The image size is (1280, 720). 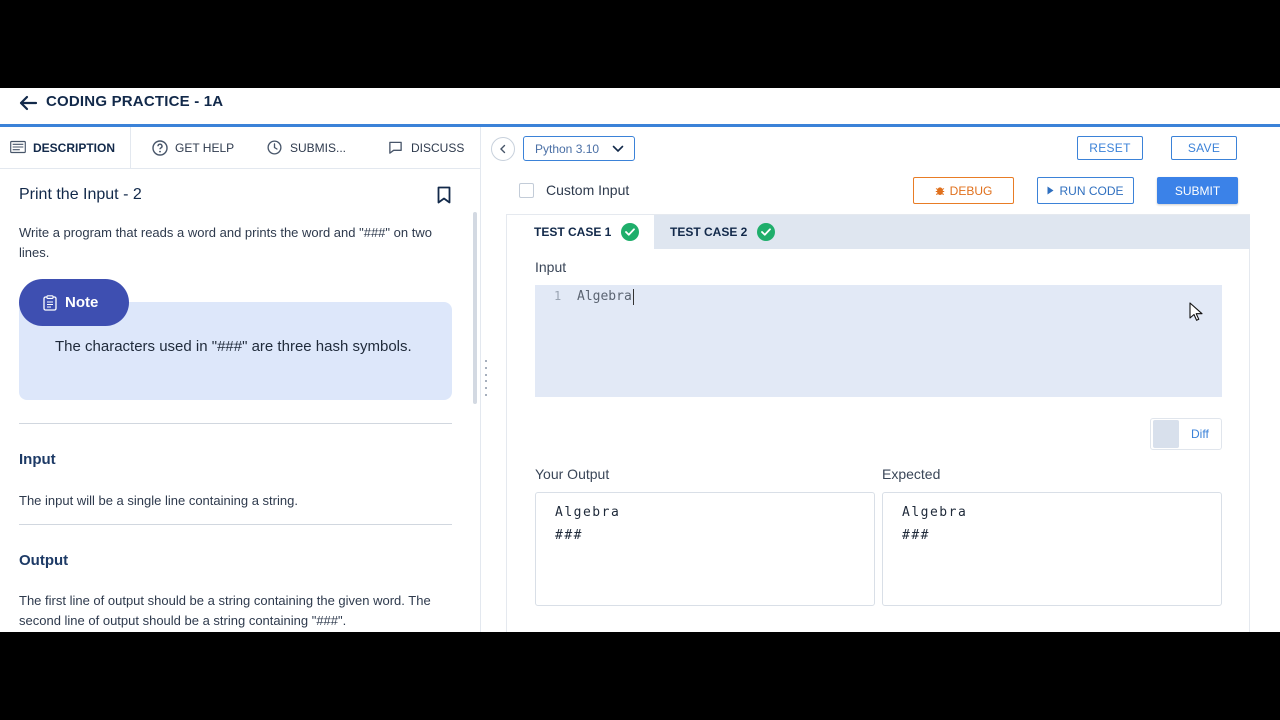 I want to click on tab-description: DESCRIPTION, so click(x=62, y=148).